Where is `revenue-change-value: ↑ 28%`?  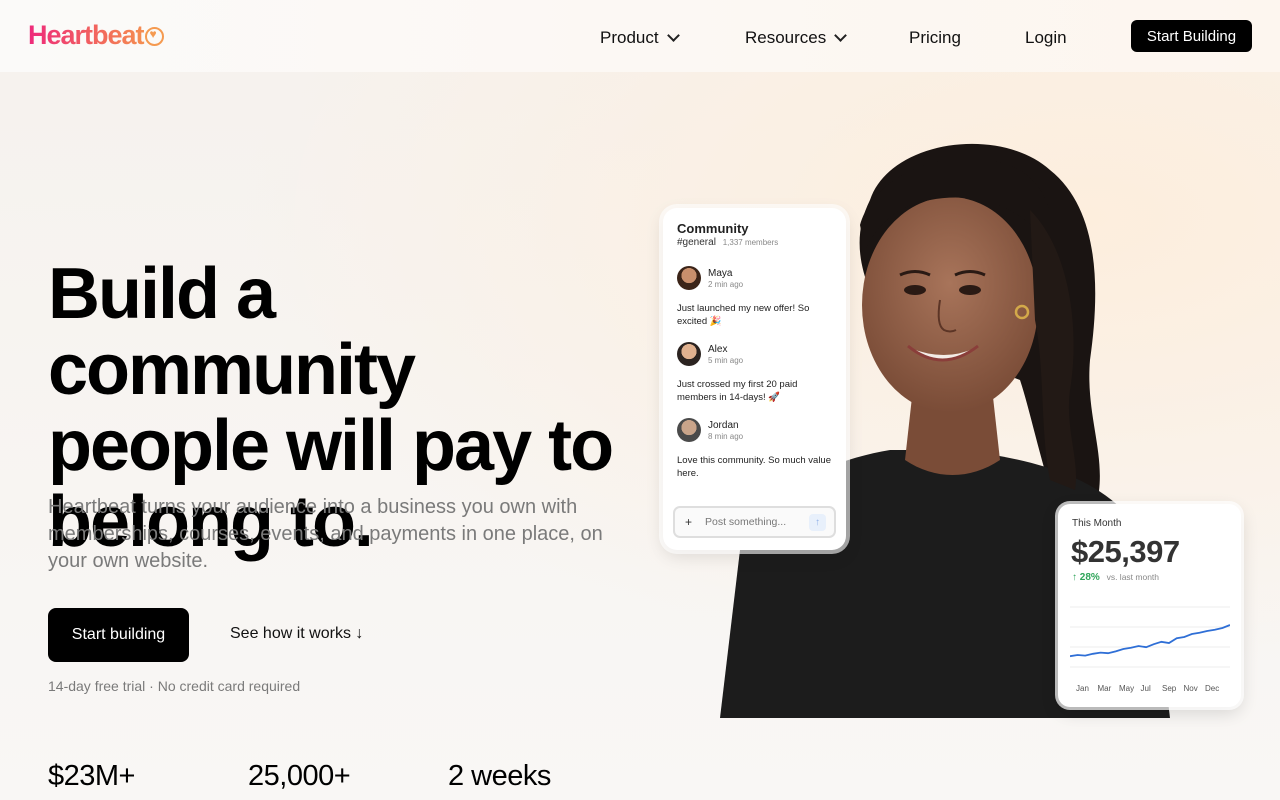
revenue-change-value: ↑ 28% is located at coordinates (1086, 577).